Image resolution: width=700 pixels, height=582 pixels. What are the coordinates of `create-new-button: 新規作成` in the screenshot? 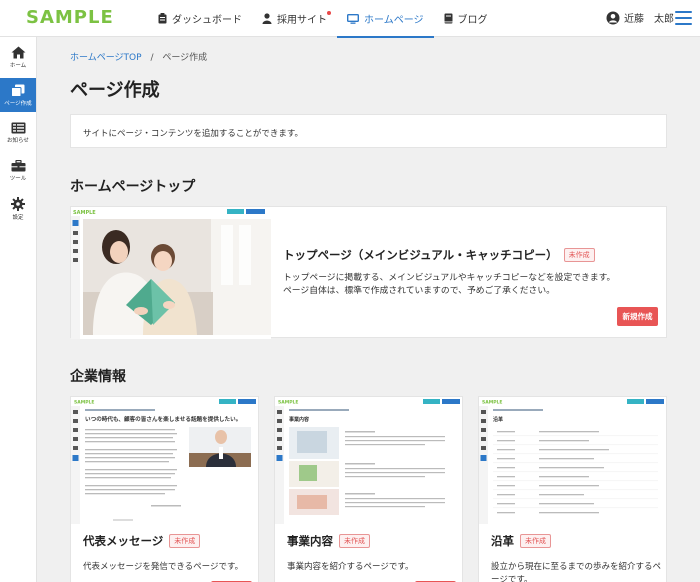 It's located at (637, 316).